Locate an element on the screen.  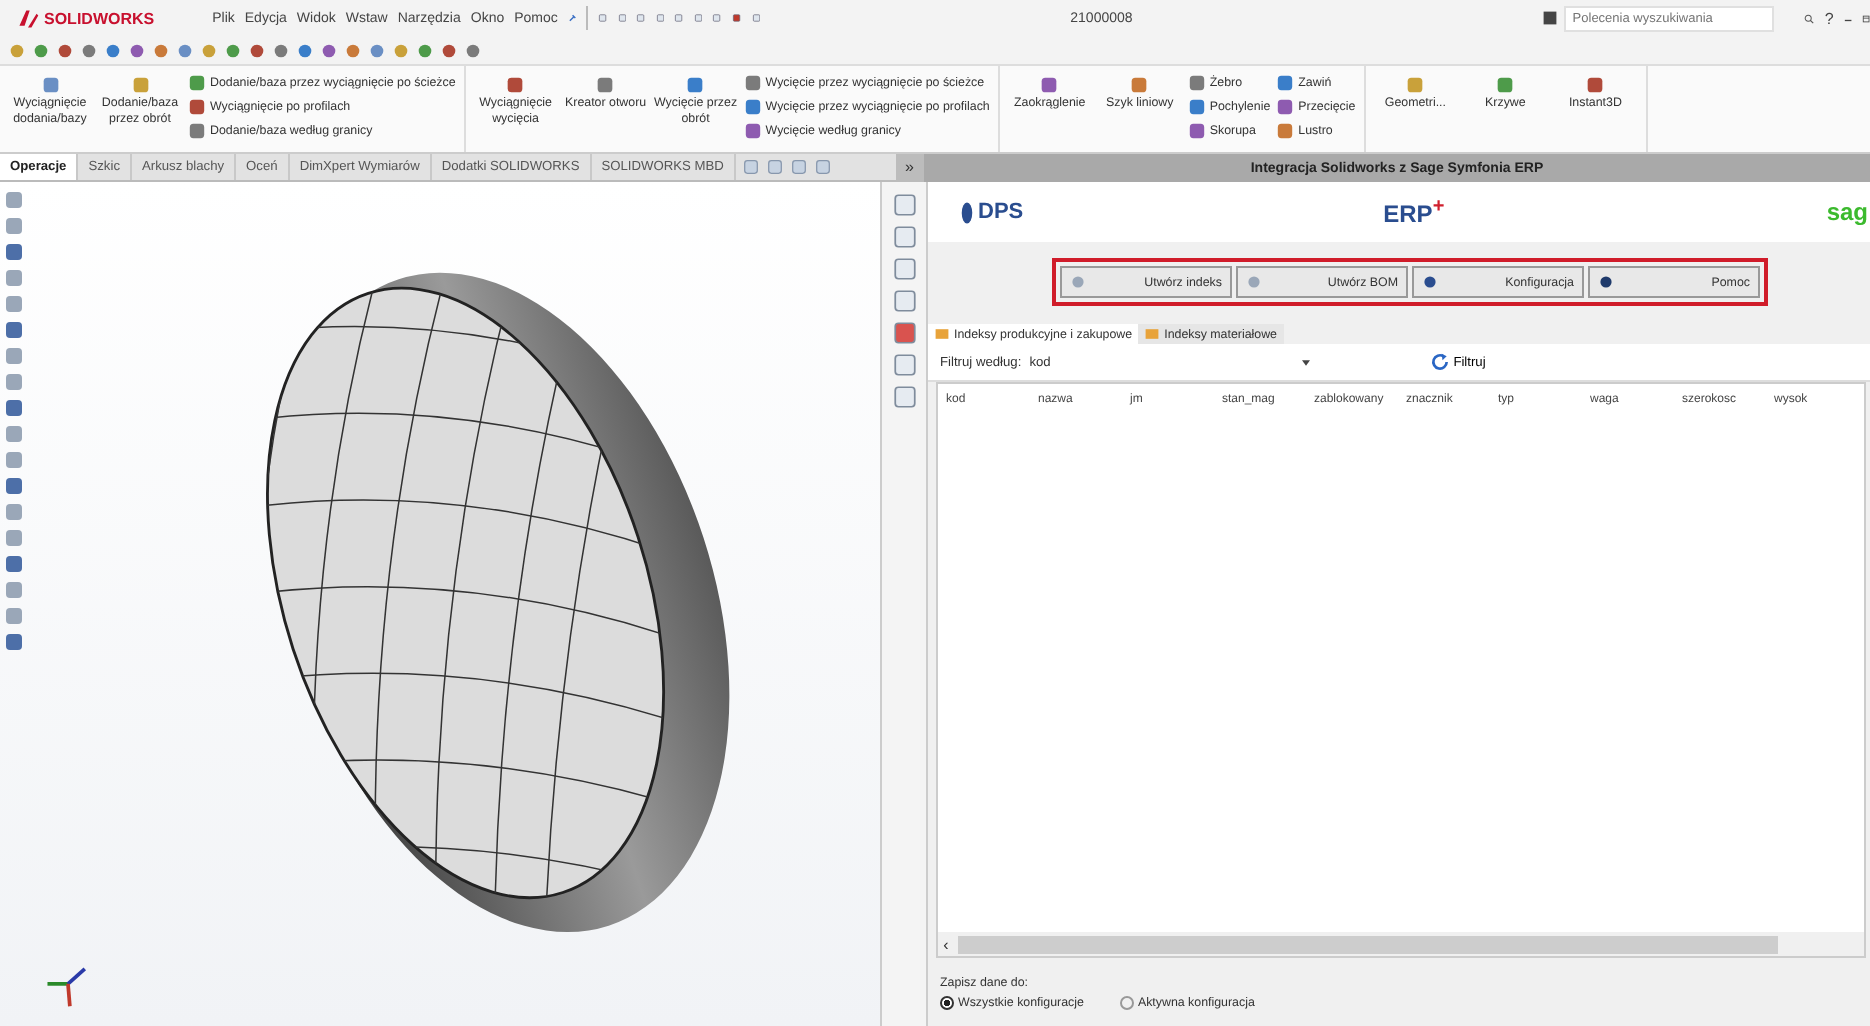
scrollbar-thumb is located at coordinates (1368, 944).